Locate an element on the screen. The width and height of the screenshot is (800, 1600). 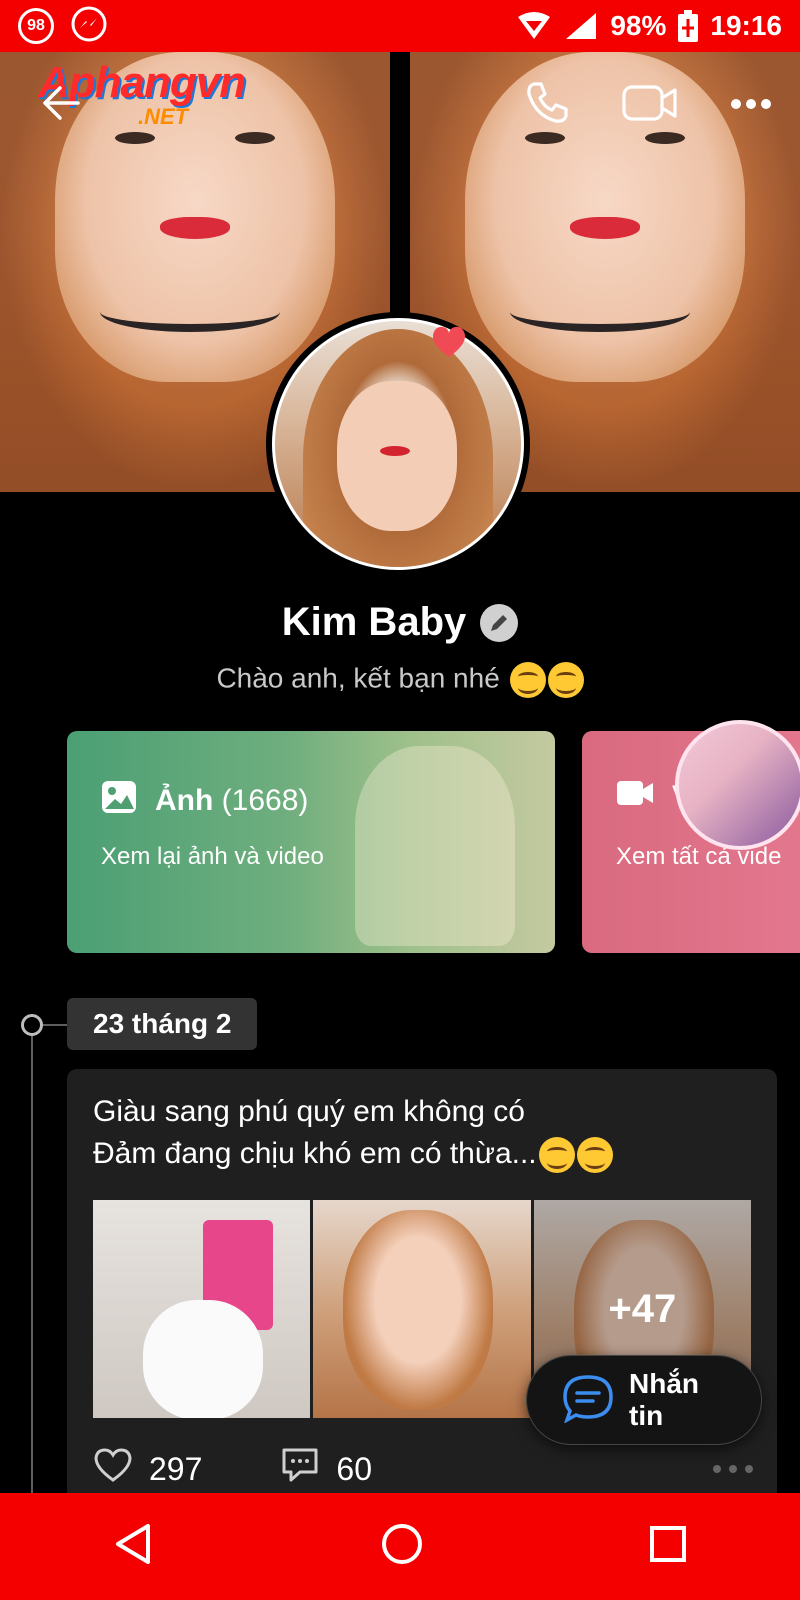
message-button-label: Nhắn tin is located at coordinates (664, 1399).